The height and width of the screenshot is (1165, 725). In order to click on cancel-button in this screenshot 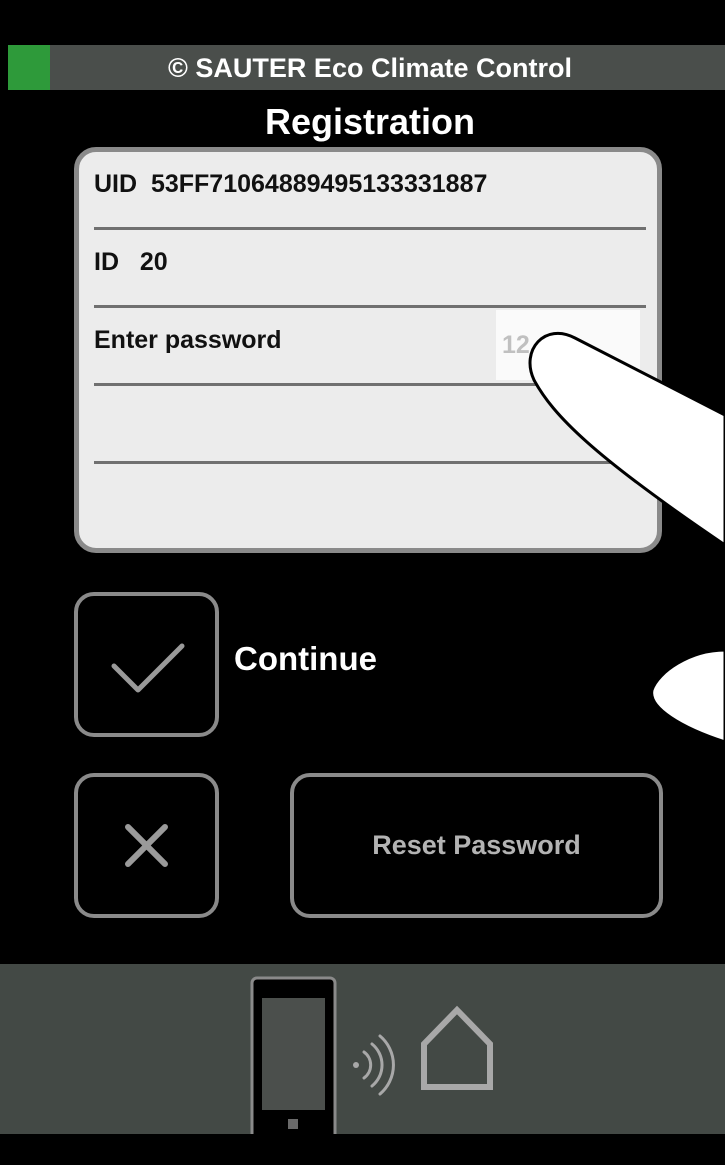, I will do `click(146, 845)`.